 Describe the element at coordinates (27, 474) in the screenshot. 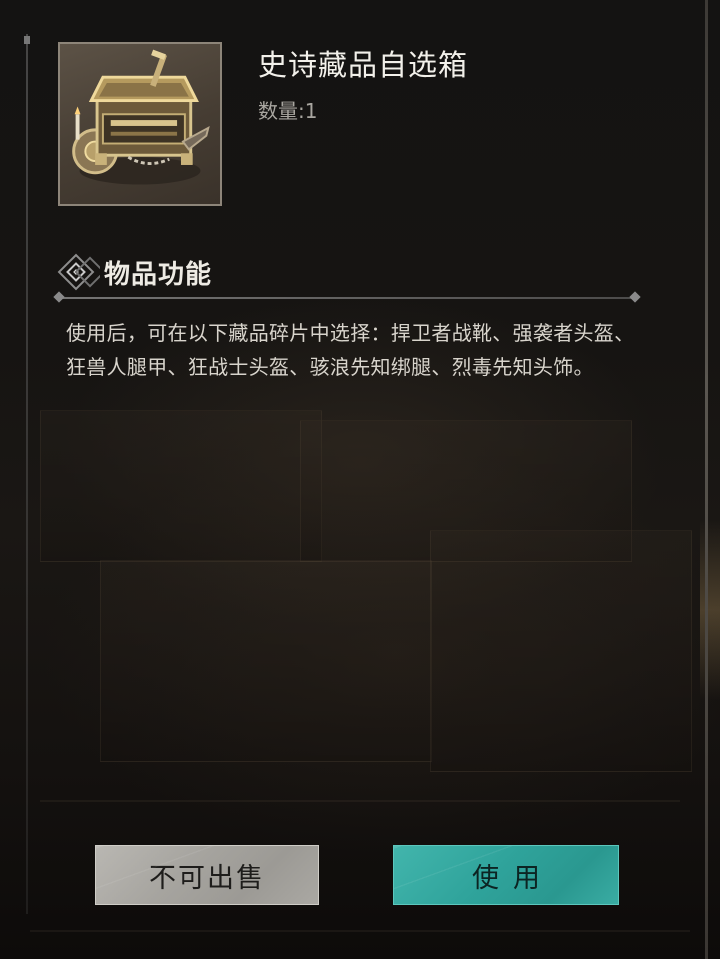

I see `panel-left-border` at that location.